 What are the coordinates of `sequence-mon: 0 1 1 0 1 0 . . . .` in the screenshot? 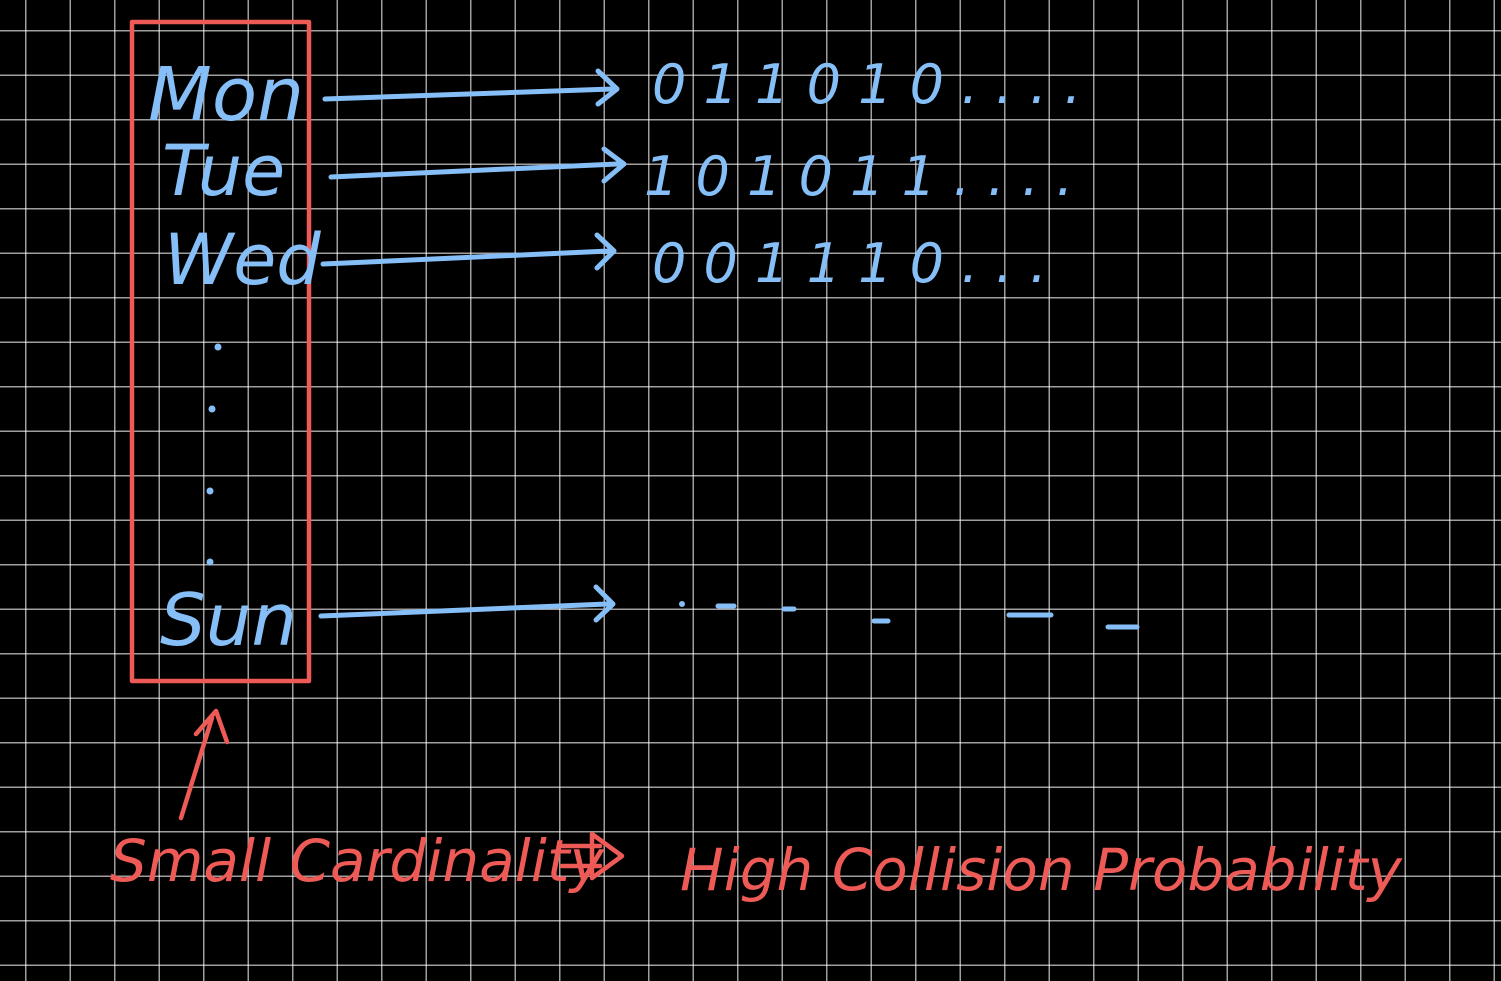 It's located at (866, 84).